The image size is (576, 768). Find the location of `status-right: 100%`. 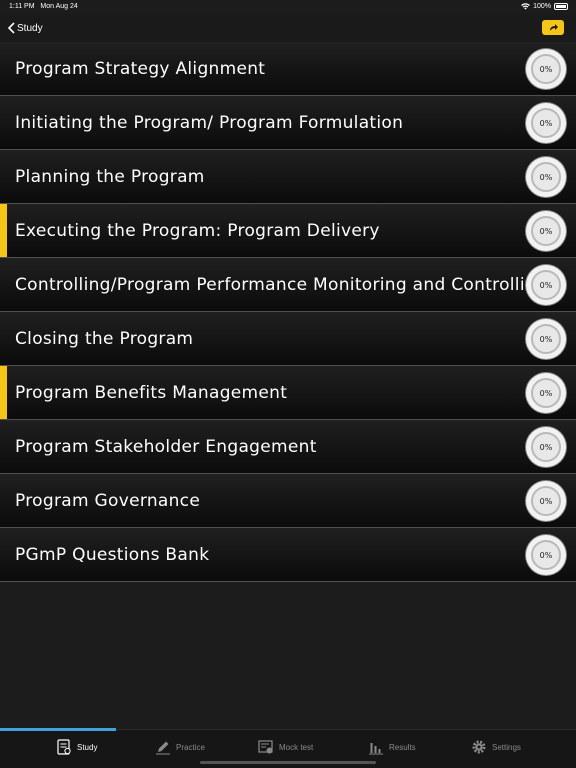

status-right: 100% is located at coordinates (544, 6).